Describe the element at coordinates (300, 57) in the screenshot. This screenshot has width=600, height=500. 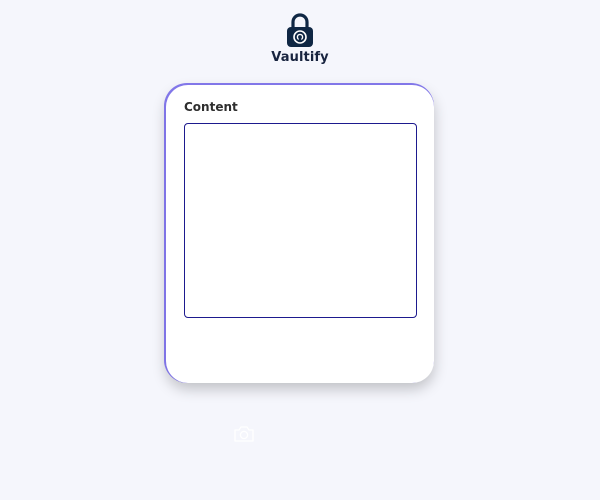
I see `brand-name: Vaultify` at that location.